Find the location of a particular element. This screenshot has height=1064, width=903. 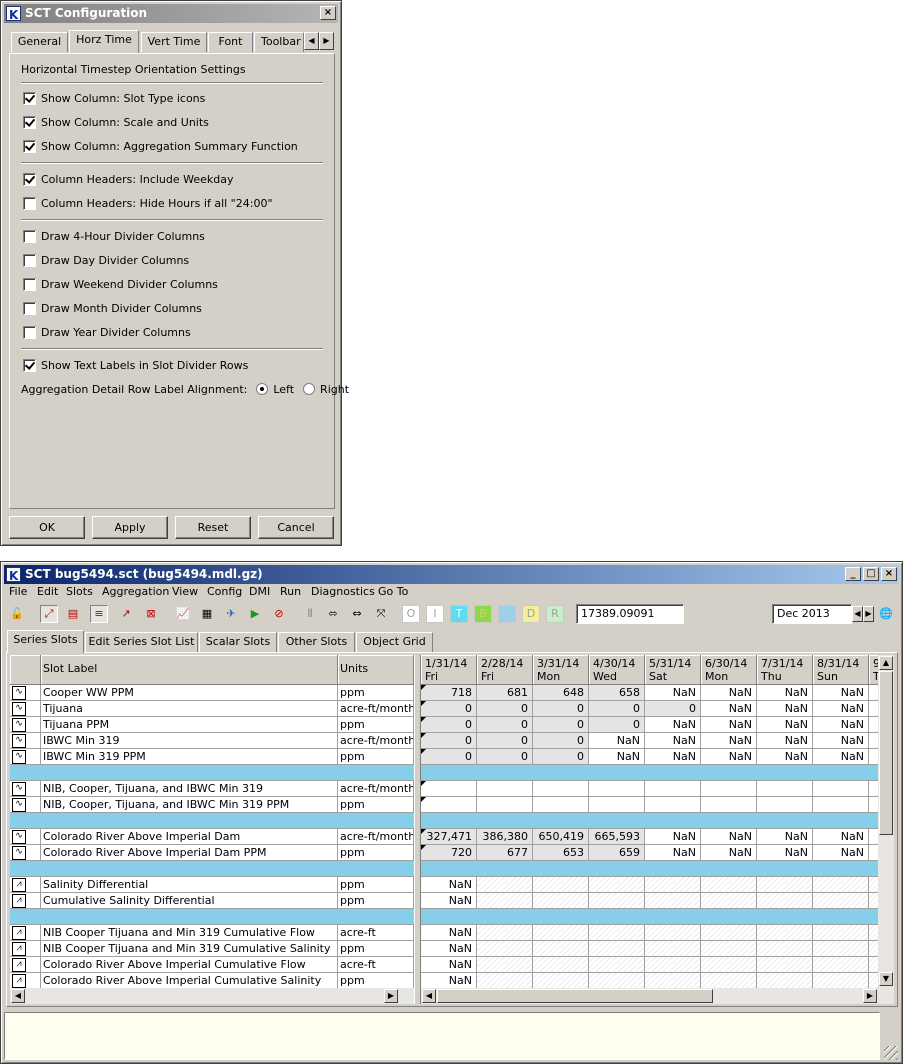

value-cell: 386,380 is located at coordinates (505, 837).